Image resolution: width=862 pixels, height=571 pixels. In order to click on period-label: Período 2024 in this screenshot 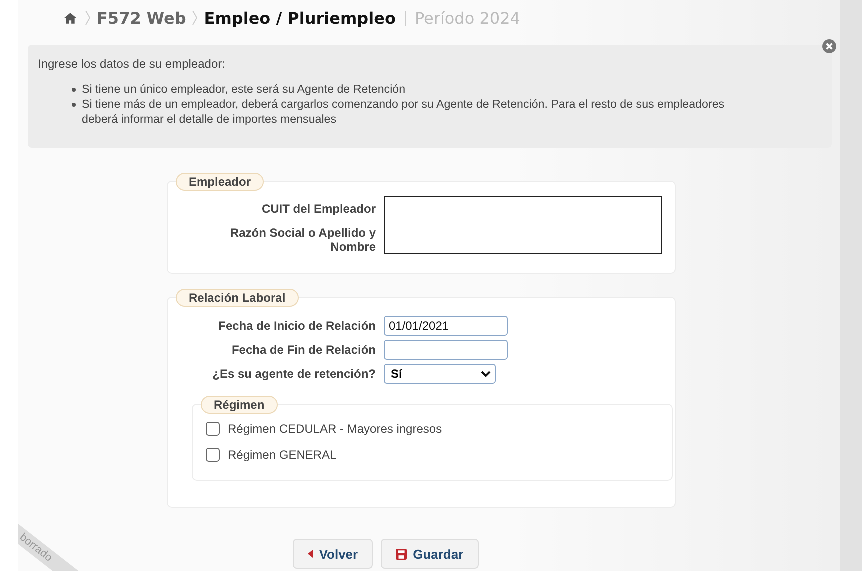, I will do `click(467, 18)`.